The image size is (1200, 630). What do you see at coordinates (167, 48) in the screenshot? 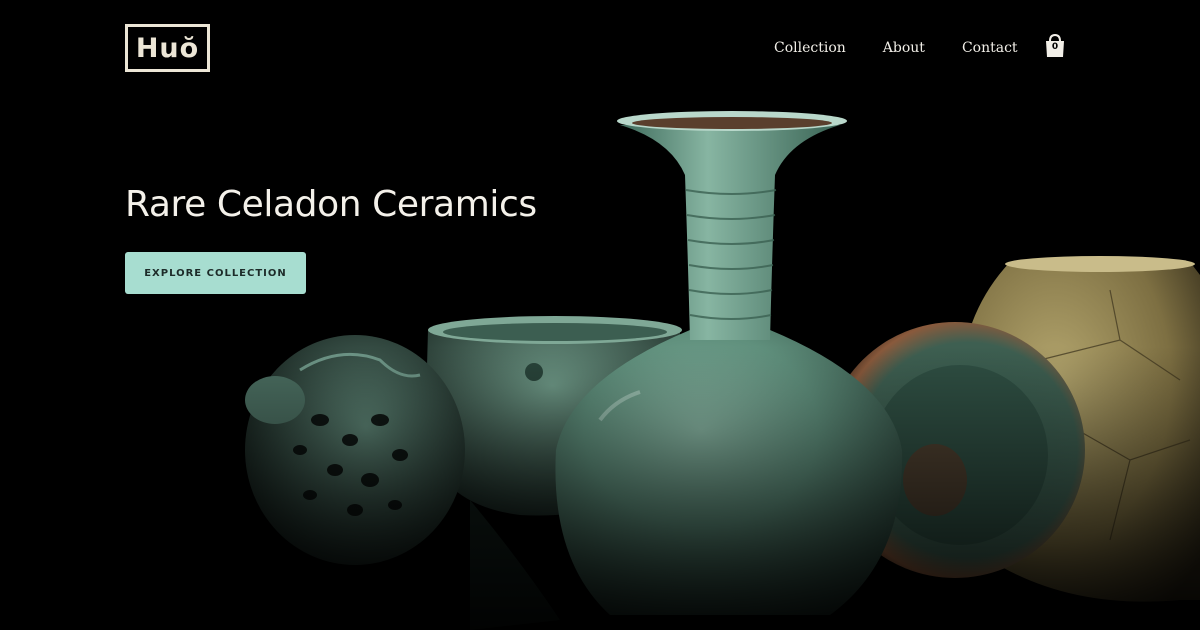
I see `brand-logo: Huŏ` at bounding box center [167, 48].